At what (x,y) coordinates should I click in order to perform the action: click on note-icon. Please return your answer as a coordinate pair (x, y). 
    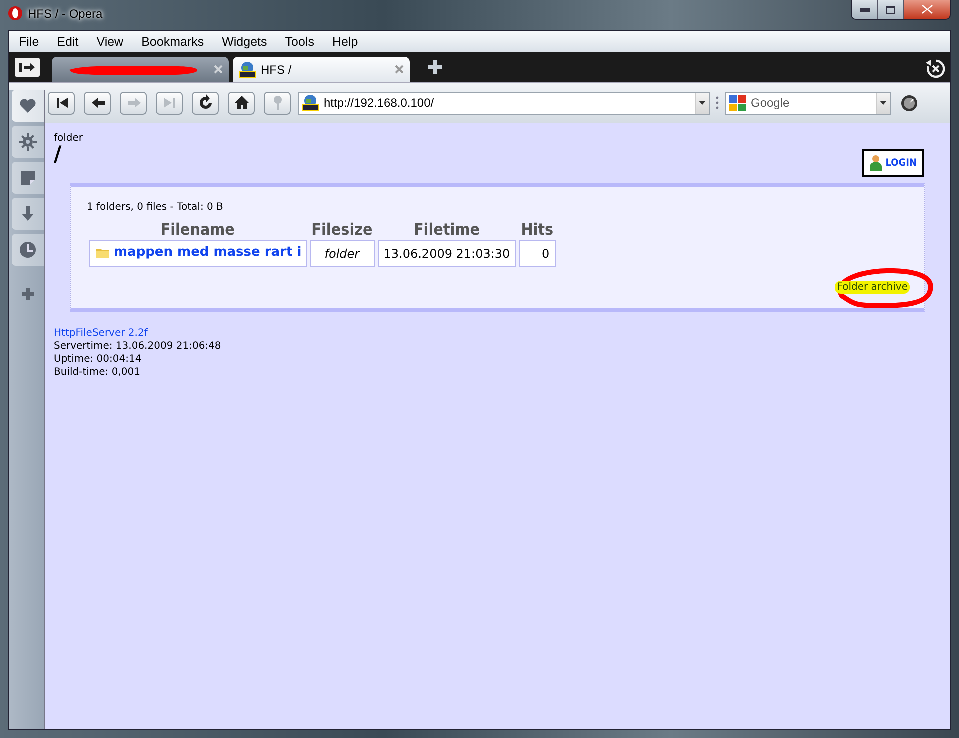
    Looking at the image, I should click on (28, 178).